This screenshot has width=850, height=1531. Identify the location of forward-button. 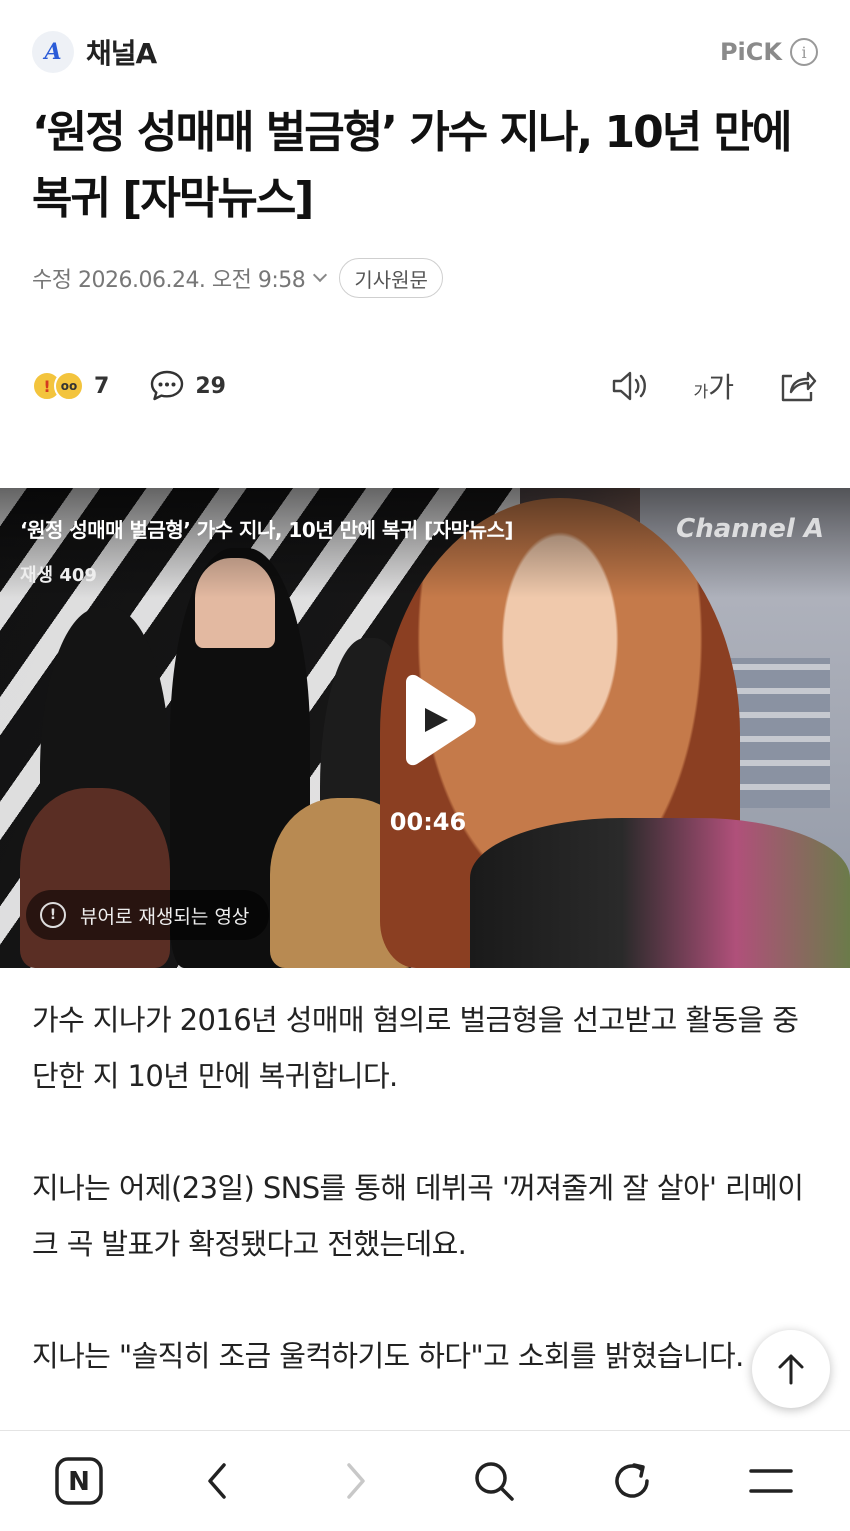
(356, 1481).